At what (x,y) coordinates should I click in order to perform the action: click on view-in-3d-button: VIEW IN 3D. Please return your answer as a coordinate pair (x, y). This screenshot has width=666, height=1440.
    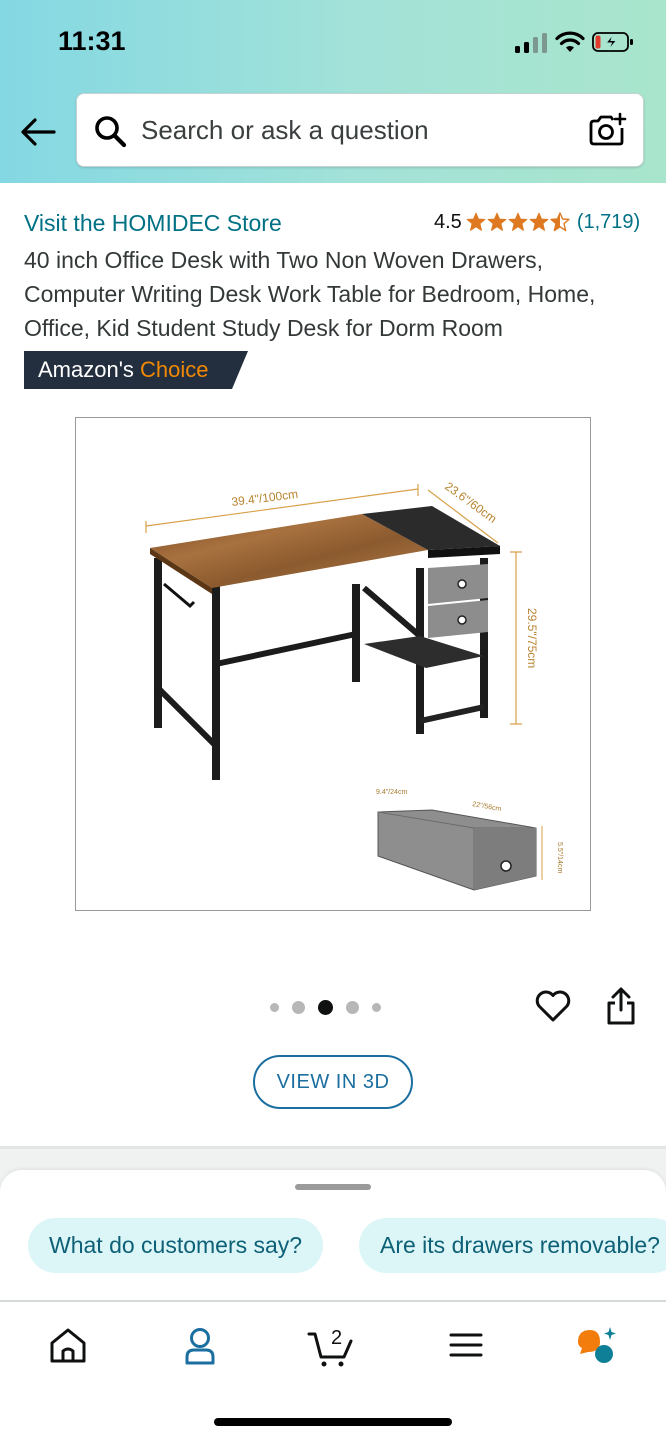
    Looking at the image, I should click on (333, 1082).